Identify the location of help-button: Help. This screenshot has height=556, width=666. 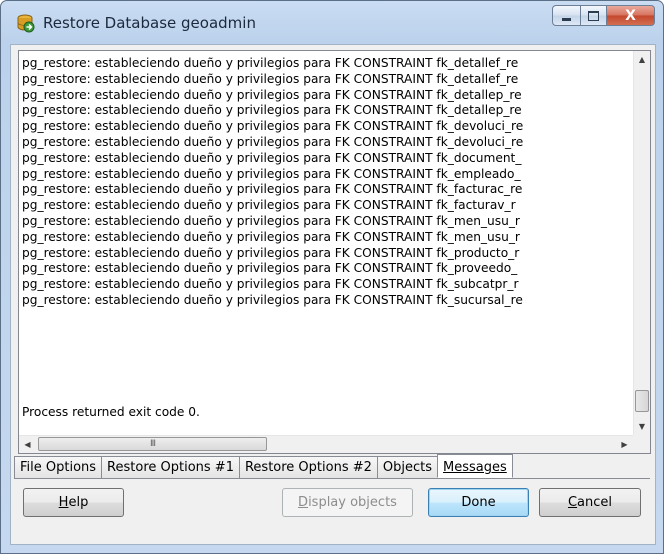
(73, 502).